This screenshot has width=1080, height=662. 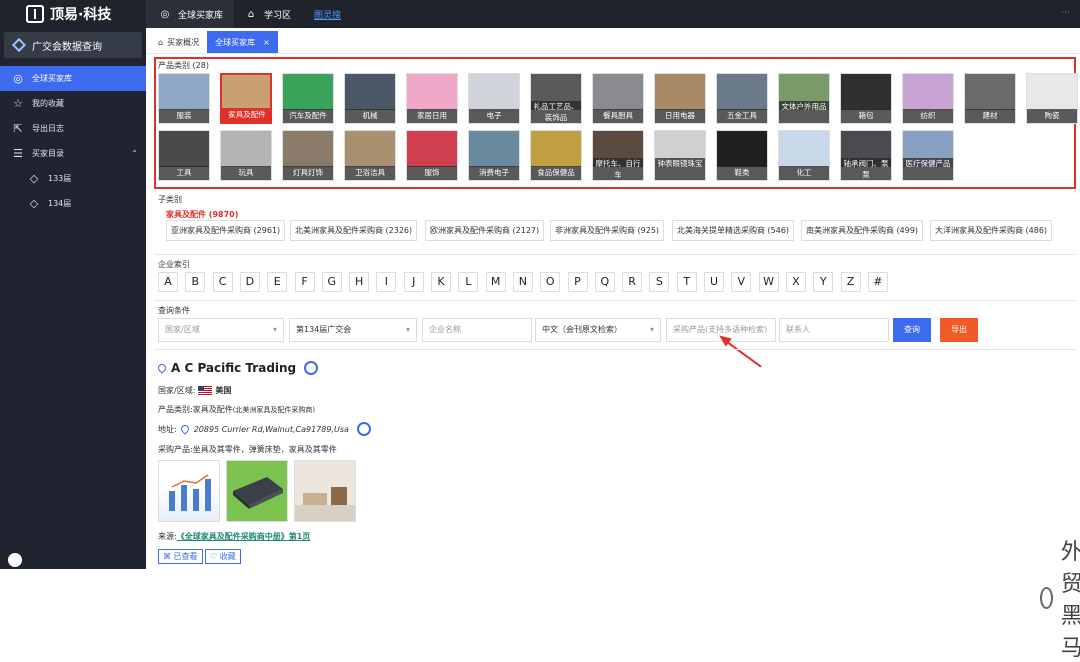 What do you see at coordinates (304, 282) in the screenshot?
I see `index-letter-f: F` at bounding box center [304, 282].